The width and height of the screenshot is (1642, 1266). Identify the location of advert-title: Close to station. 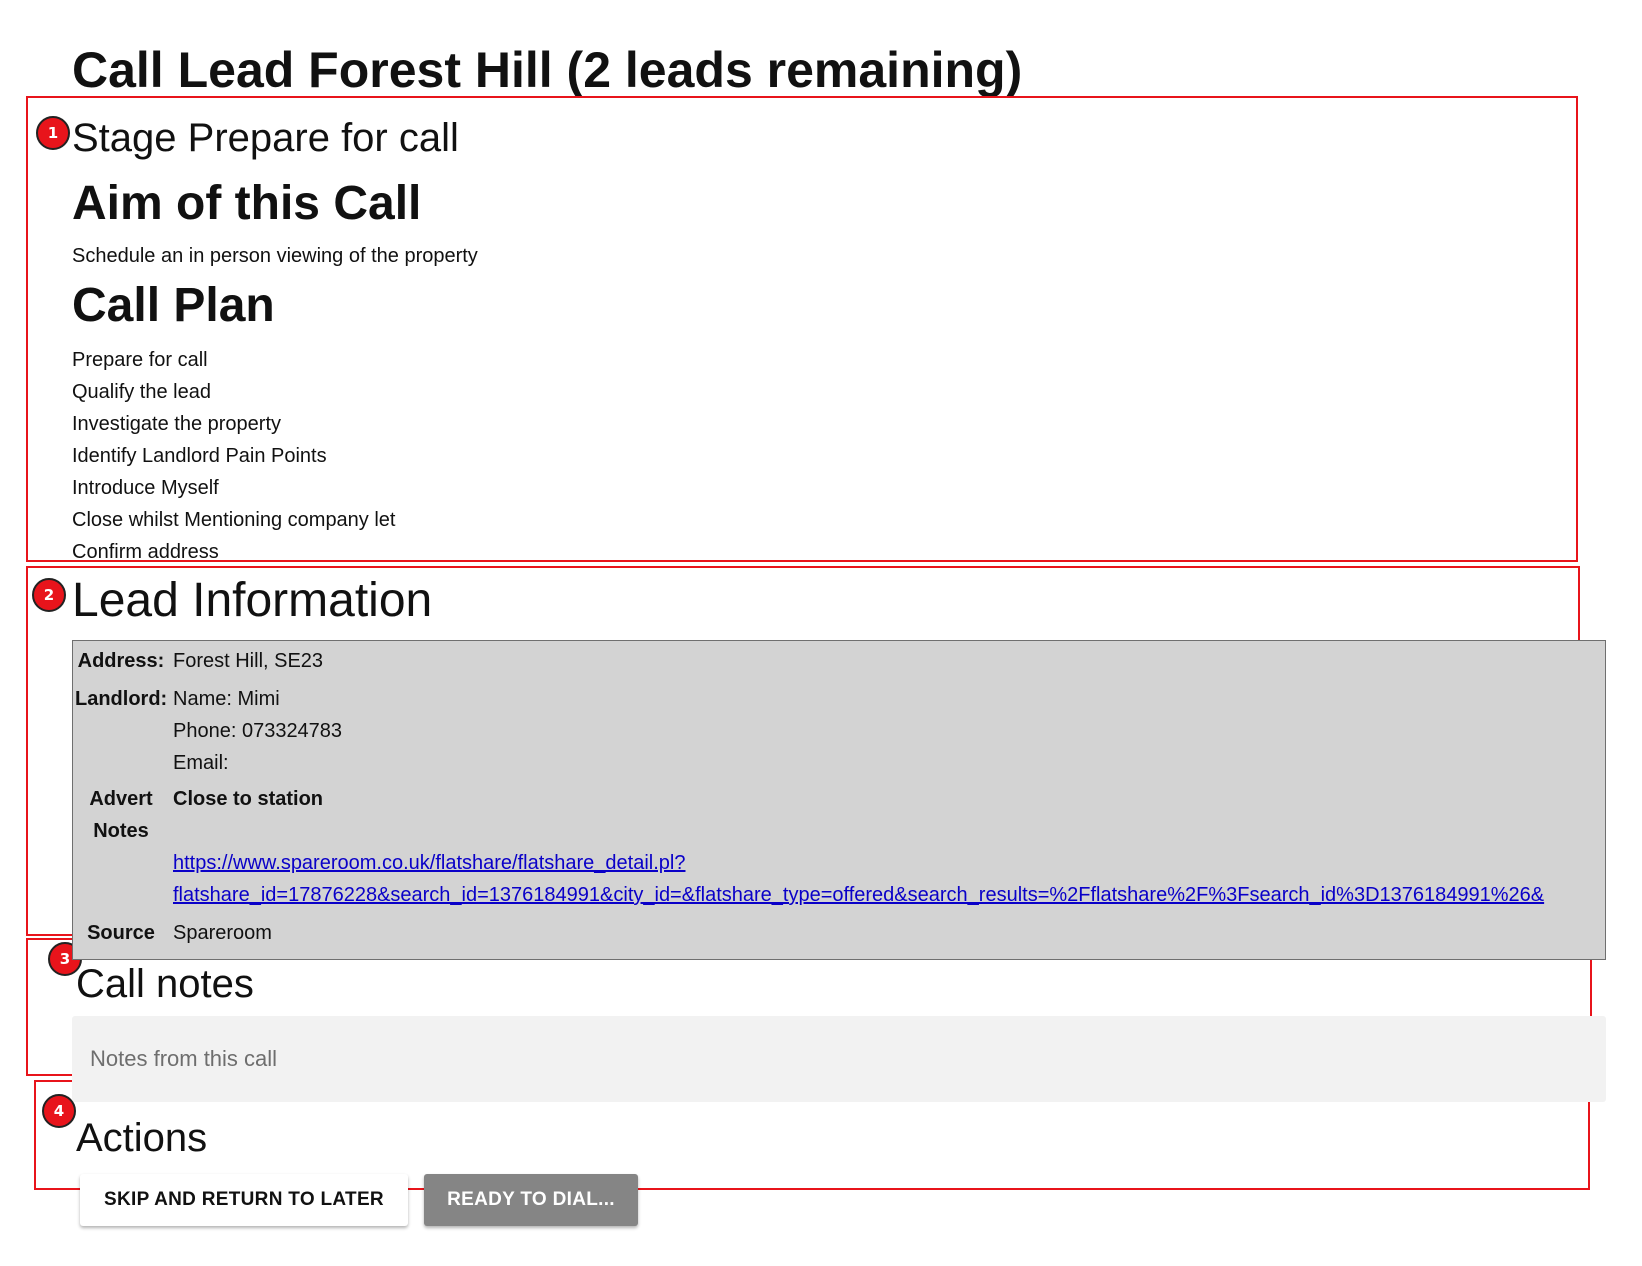
(248, 799).